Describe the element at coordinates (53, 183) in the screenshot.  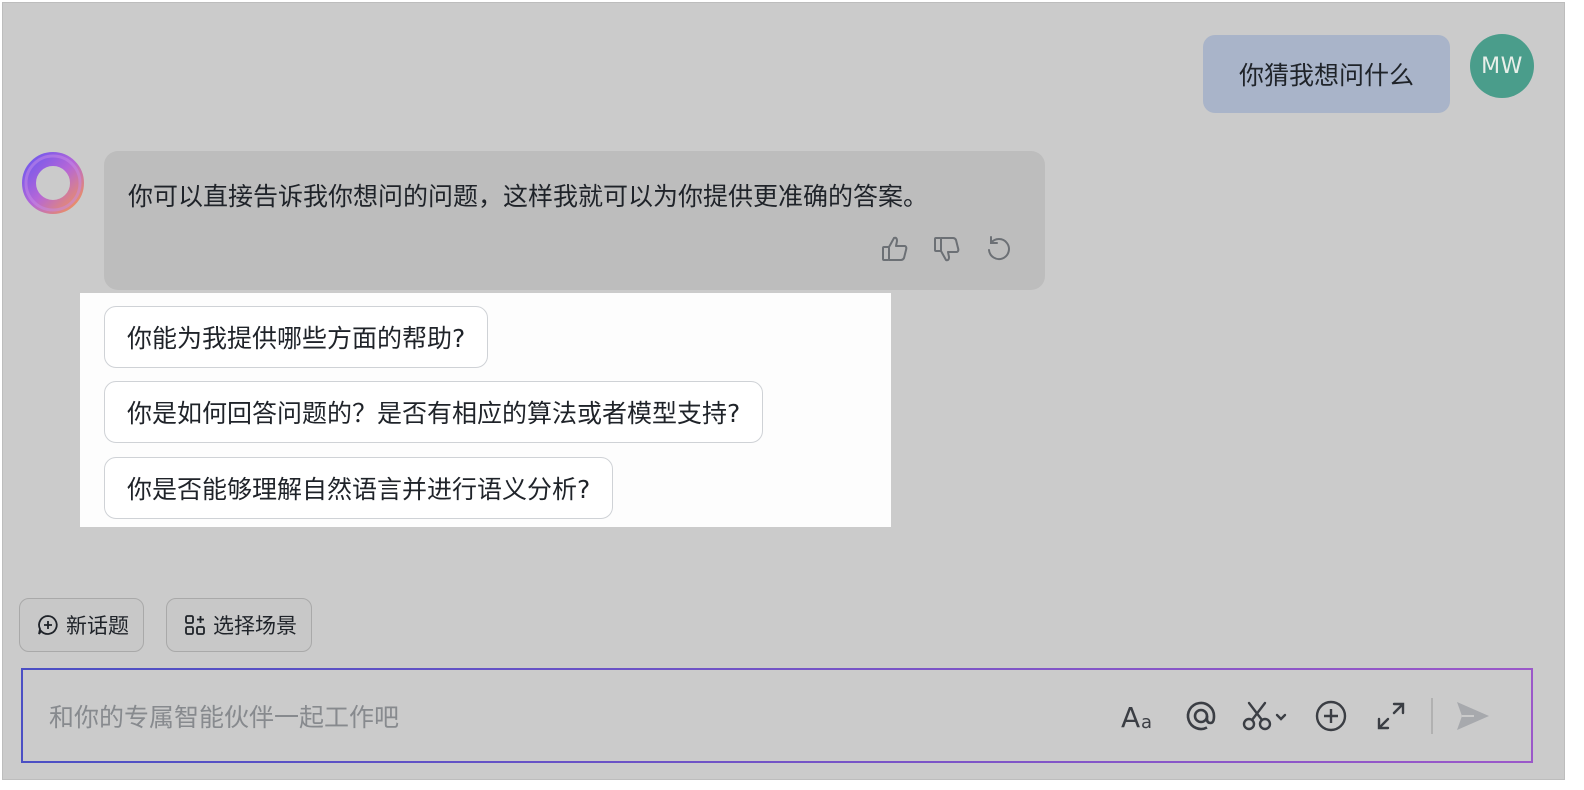
I see `assistant-avatar-icon` at that location.